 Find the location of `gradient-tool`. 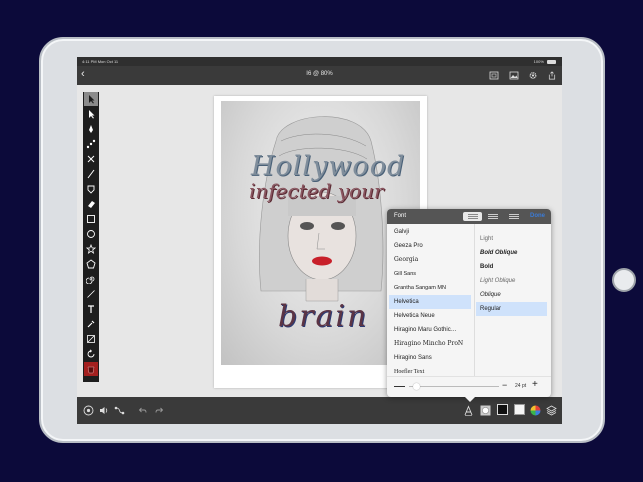

gradient-tool is located at coordinates (91, 339).